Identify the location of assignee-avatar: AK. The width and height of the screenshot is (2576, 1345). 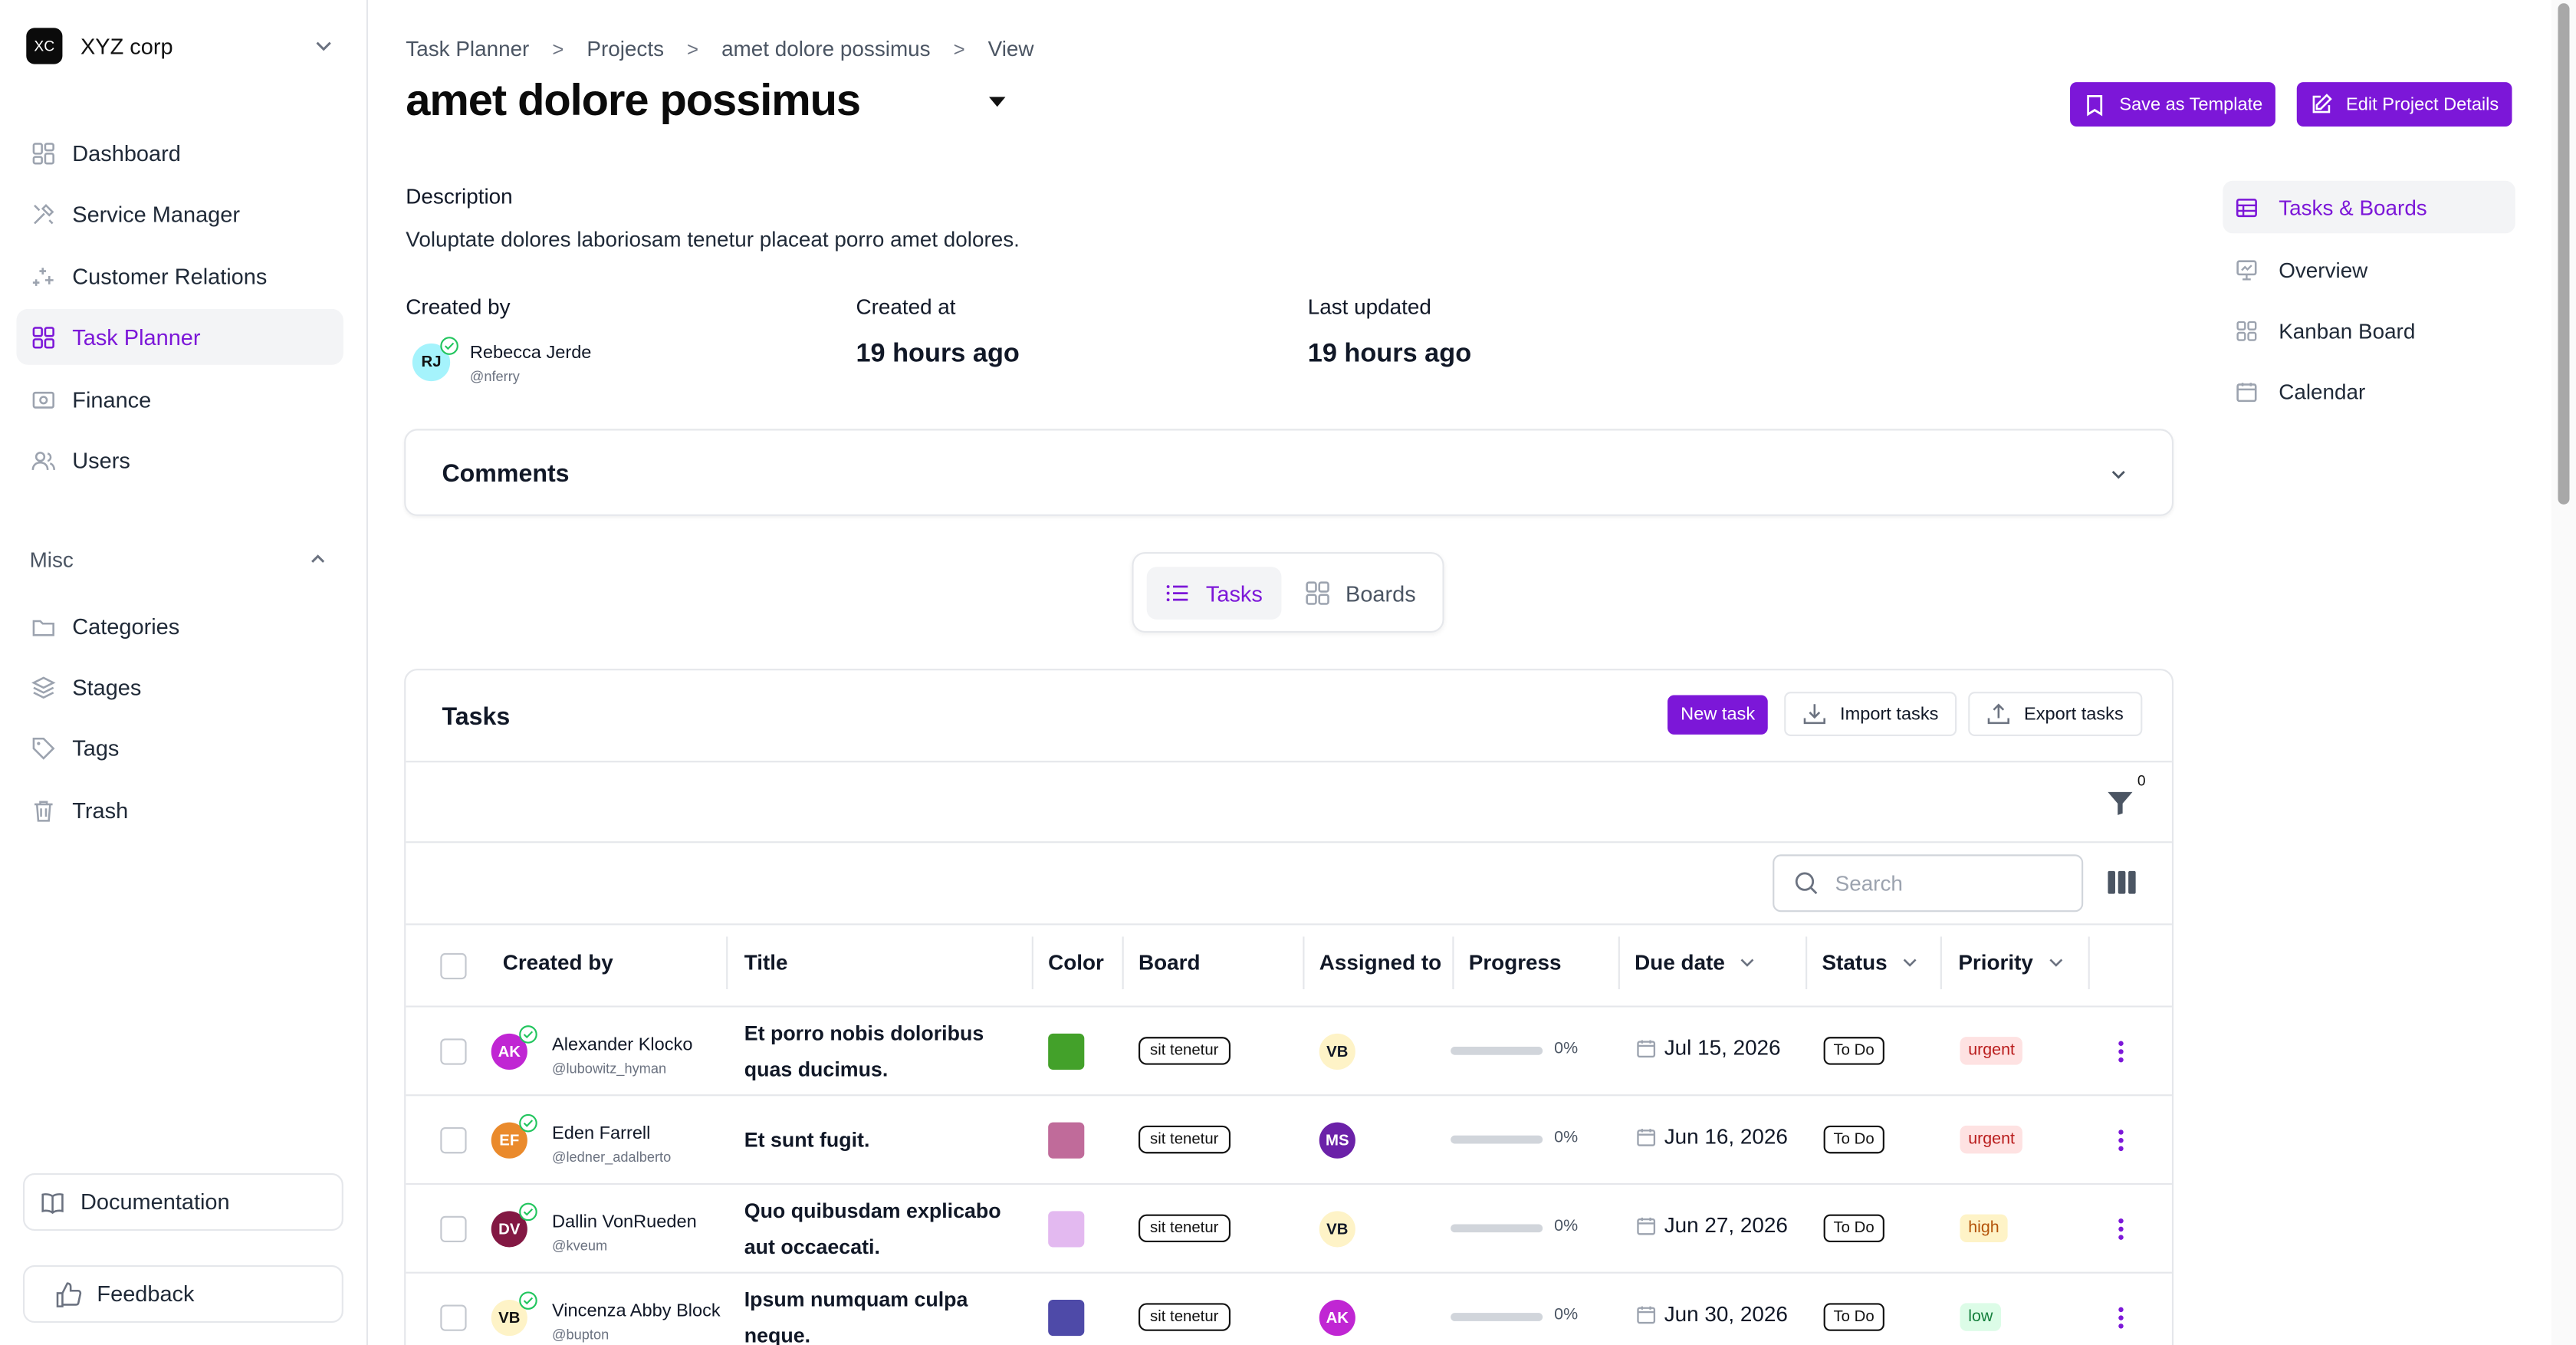
(1337, 1319).